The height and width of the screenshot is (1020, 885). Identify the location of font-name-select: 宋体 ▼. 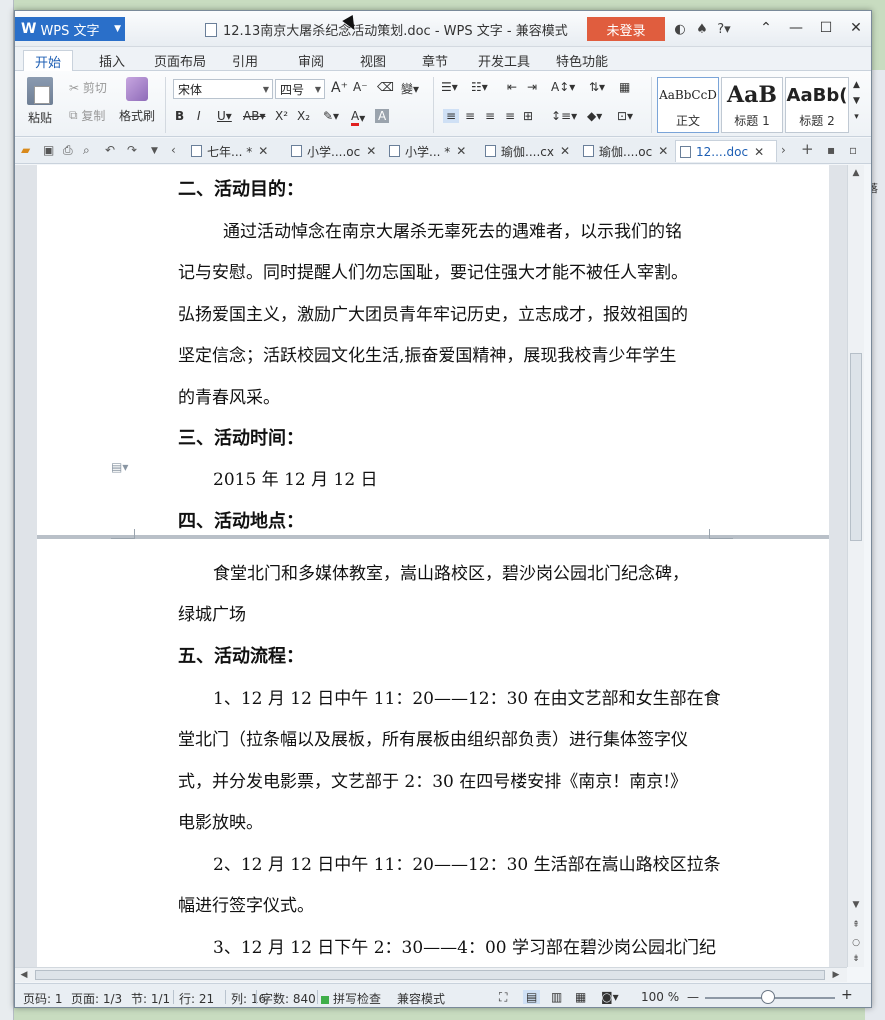
(223, 89).